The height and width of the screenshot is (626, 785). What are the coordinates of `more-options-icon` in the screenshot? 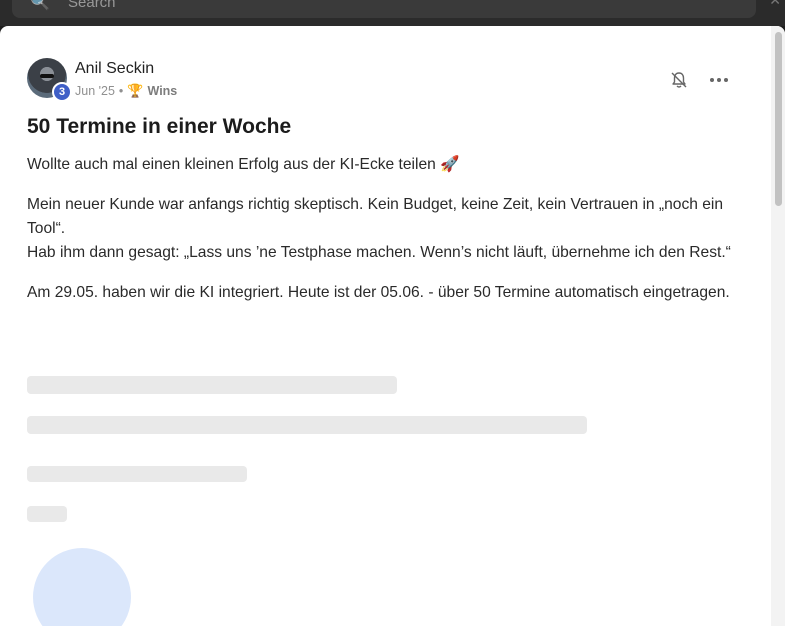 It's located at (719, 80).